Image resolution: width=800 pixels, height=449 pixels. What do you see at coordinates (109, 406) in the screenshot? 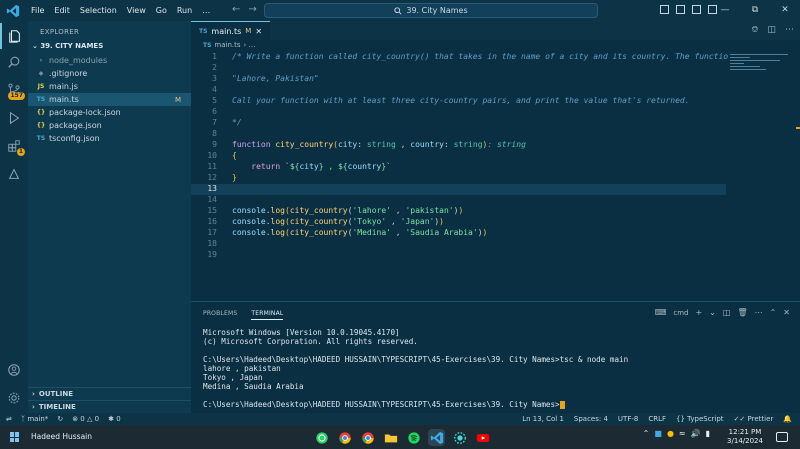
I see `timeline-section: › TIMELINE` at bounding box center [109, 406].